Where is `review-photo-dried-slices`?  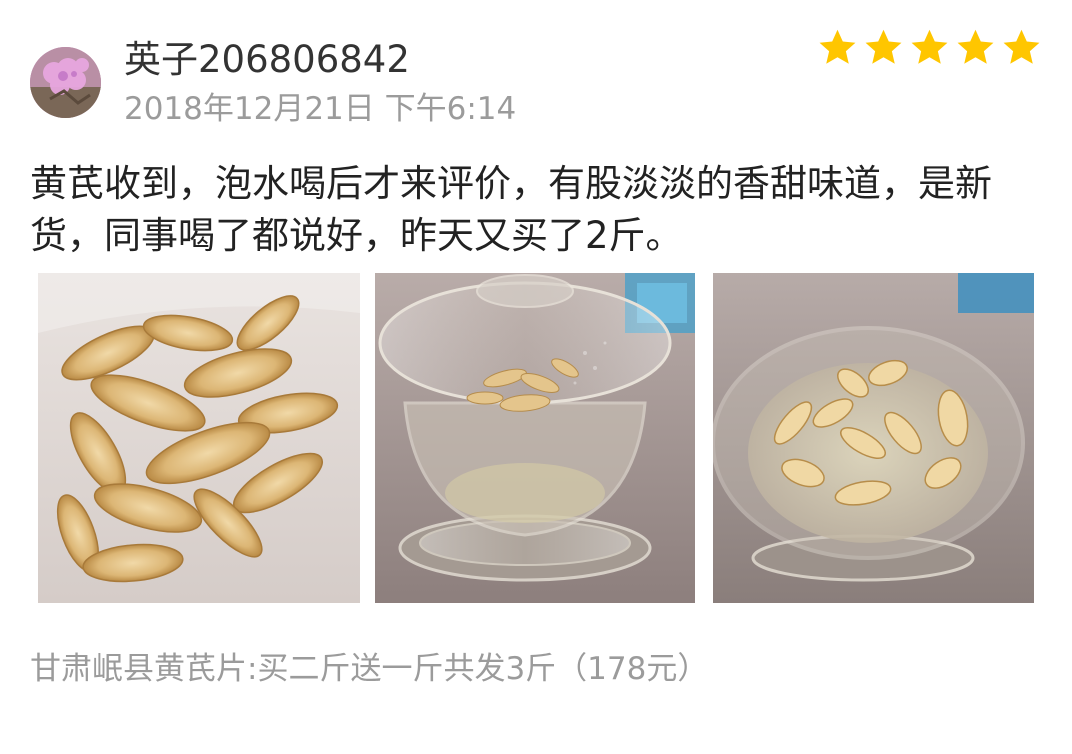
review-photo-dried-slices is located at coordinates (199, 438).